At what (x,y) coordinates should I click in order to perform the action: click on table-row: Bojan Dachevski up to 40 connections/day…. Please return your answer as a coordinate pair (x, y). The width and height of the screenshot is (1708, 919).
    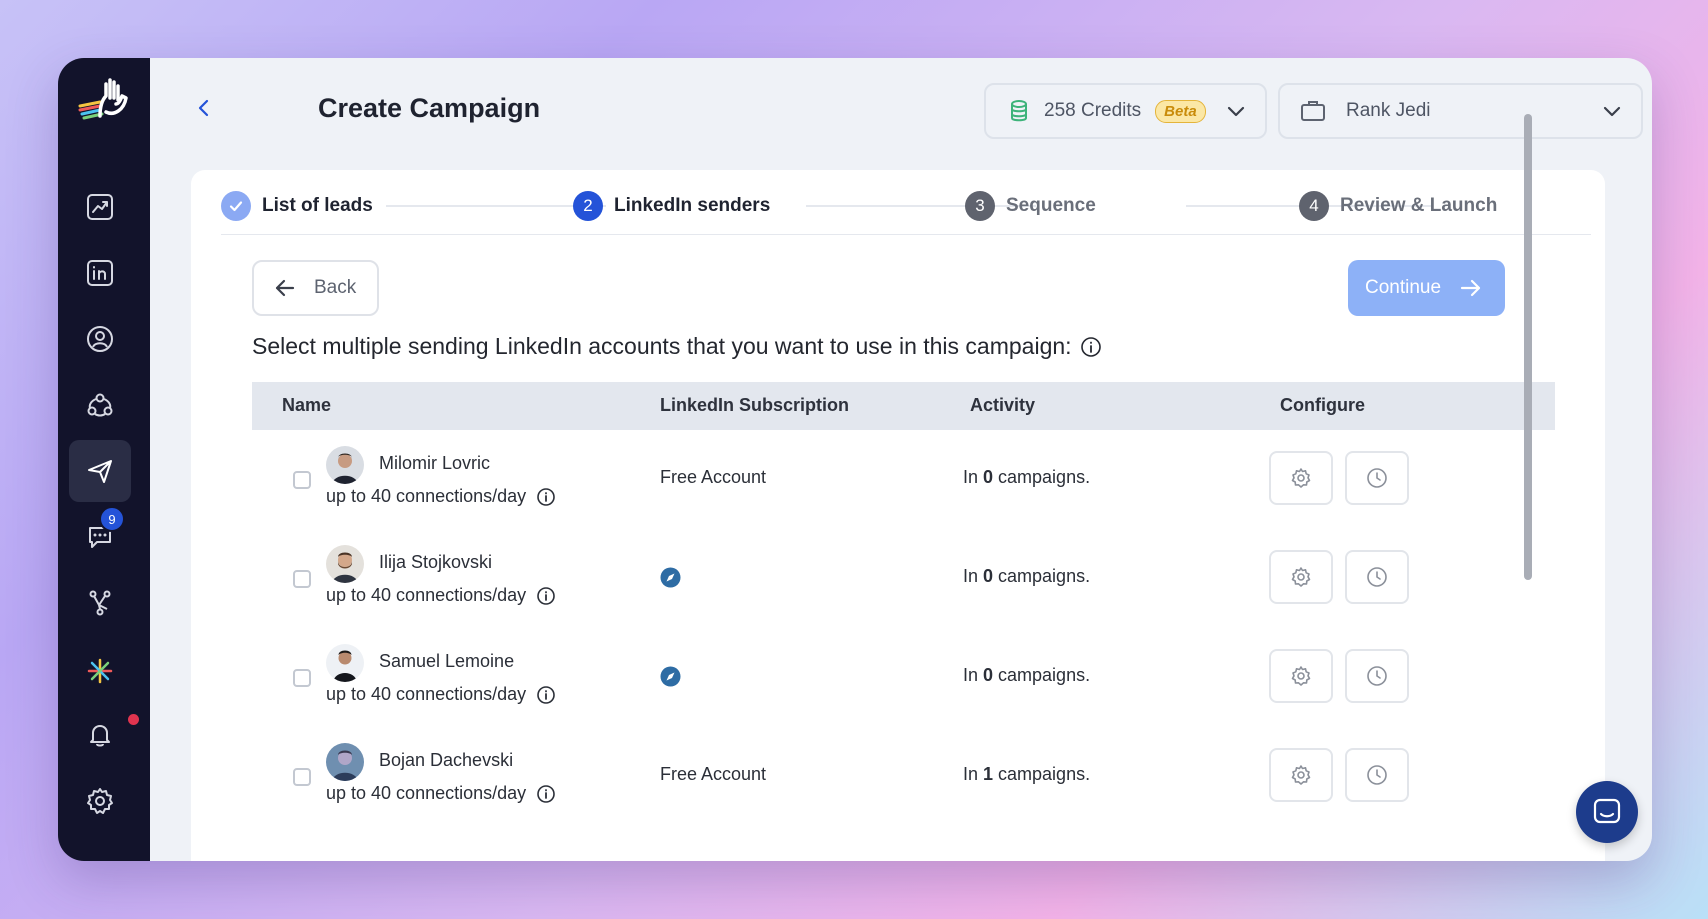
    Looking at the image, I should click on (903, 776).